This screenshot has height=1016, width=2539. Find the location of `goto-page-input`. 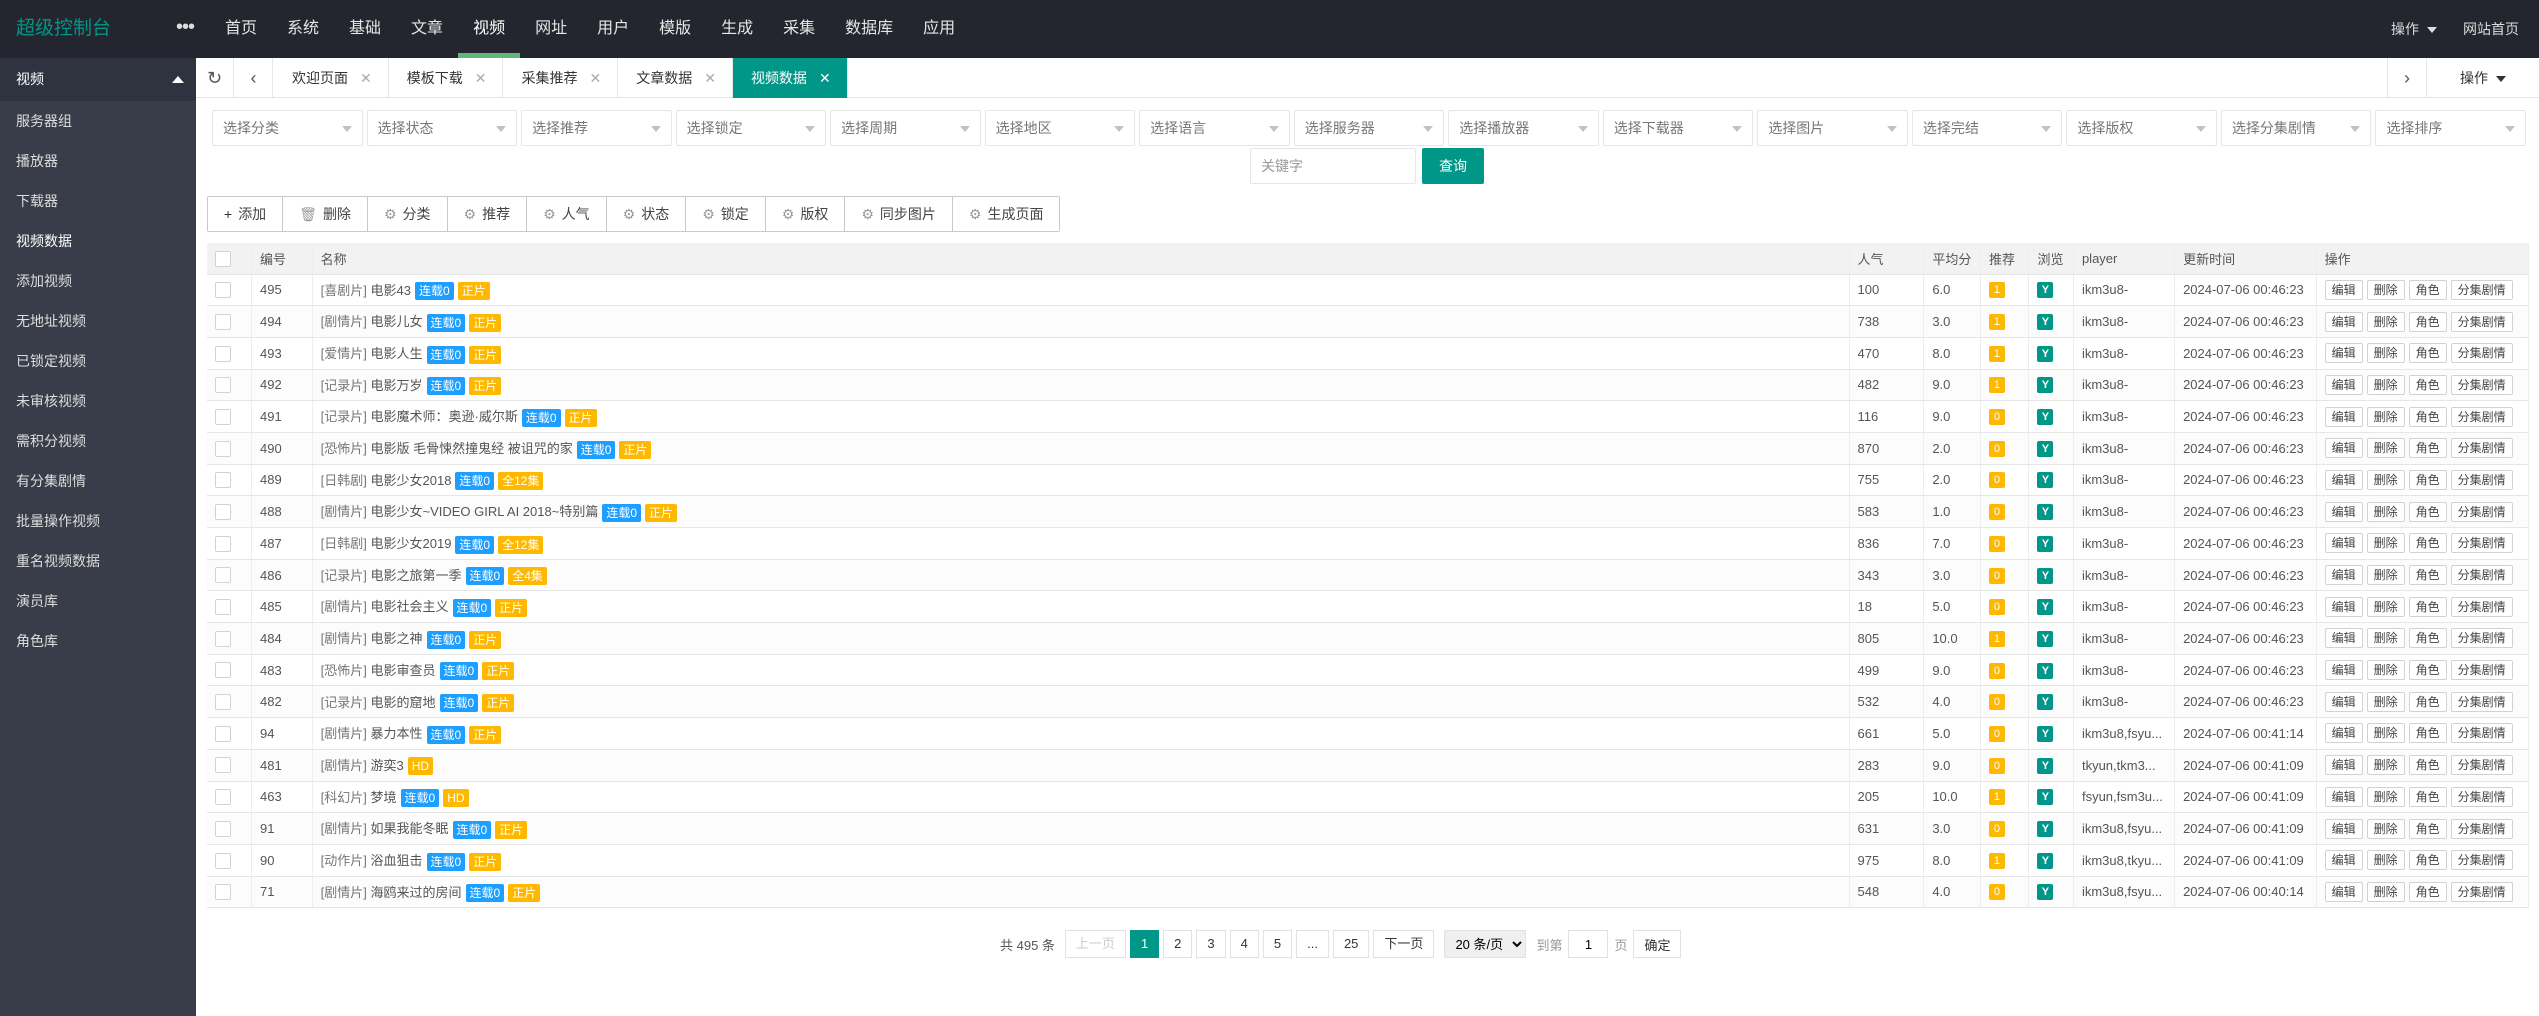

goto-page-input is located at coordinates (1588, 944).